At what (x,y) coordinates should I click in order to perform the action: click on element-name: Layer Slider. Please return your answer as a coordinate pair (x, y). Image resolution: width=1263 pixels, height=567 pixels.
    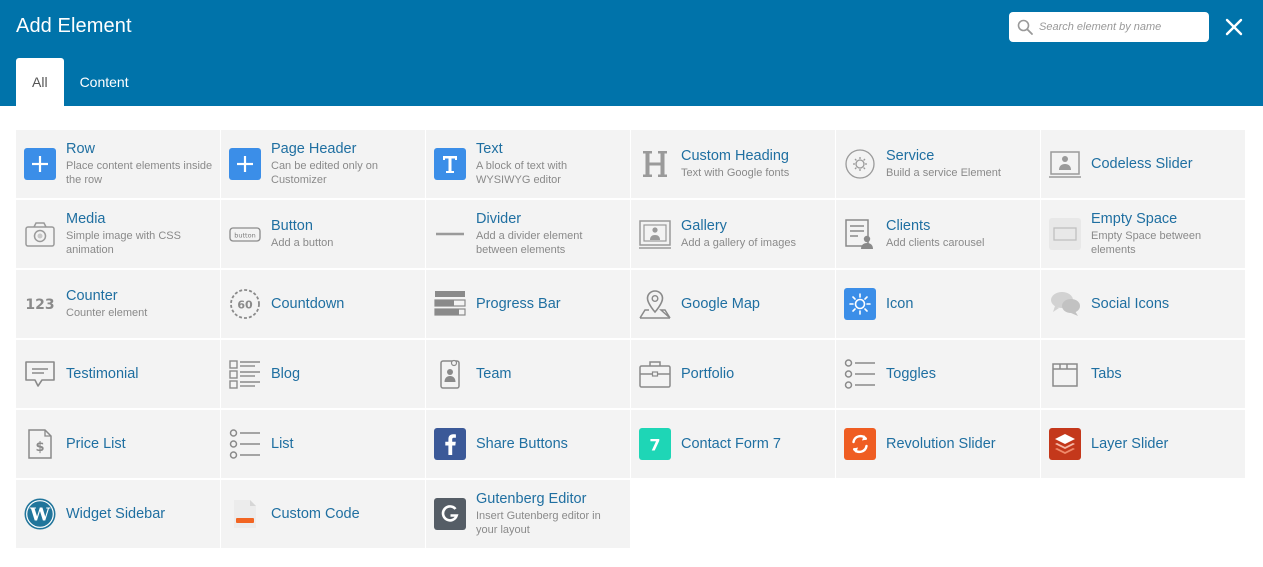
    Looking at the image, I should click on (1130, 443).